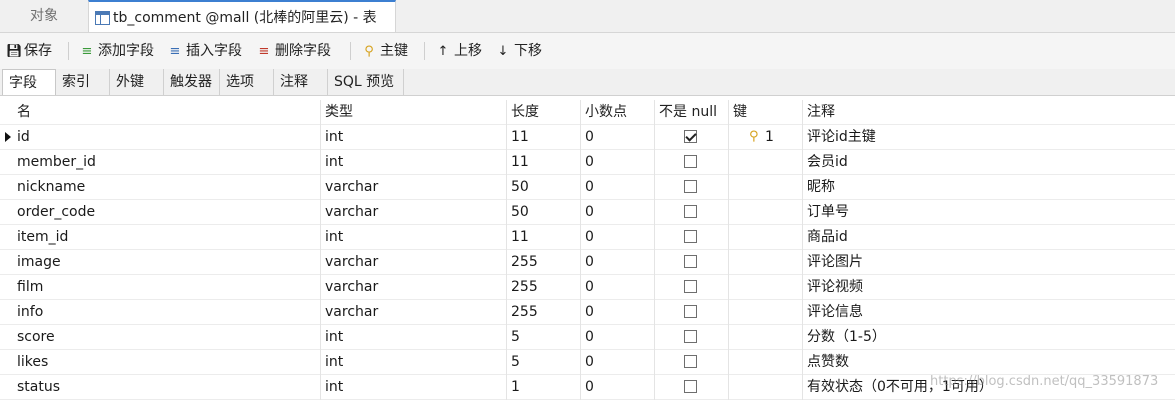 The image size is (1175, 402). What do you see at coordinates (44, 16) in the screenshot?
I see `tab-objects: 对象` at bounding box center [44, 16].